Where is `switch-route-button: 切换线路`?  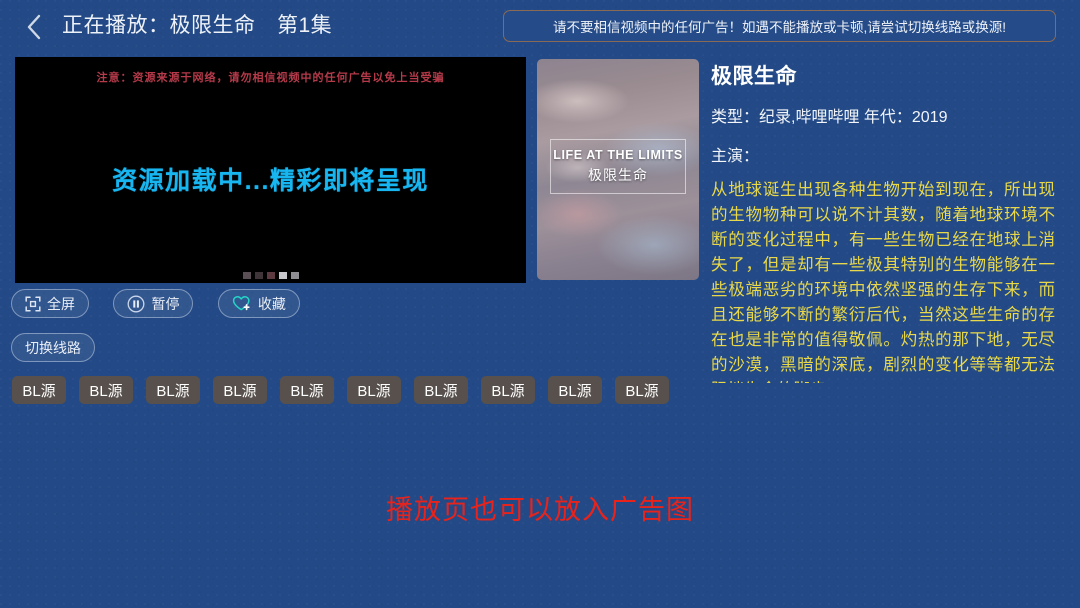
switch-route-button: 切换线路 is located at coordinates (53, 347).